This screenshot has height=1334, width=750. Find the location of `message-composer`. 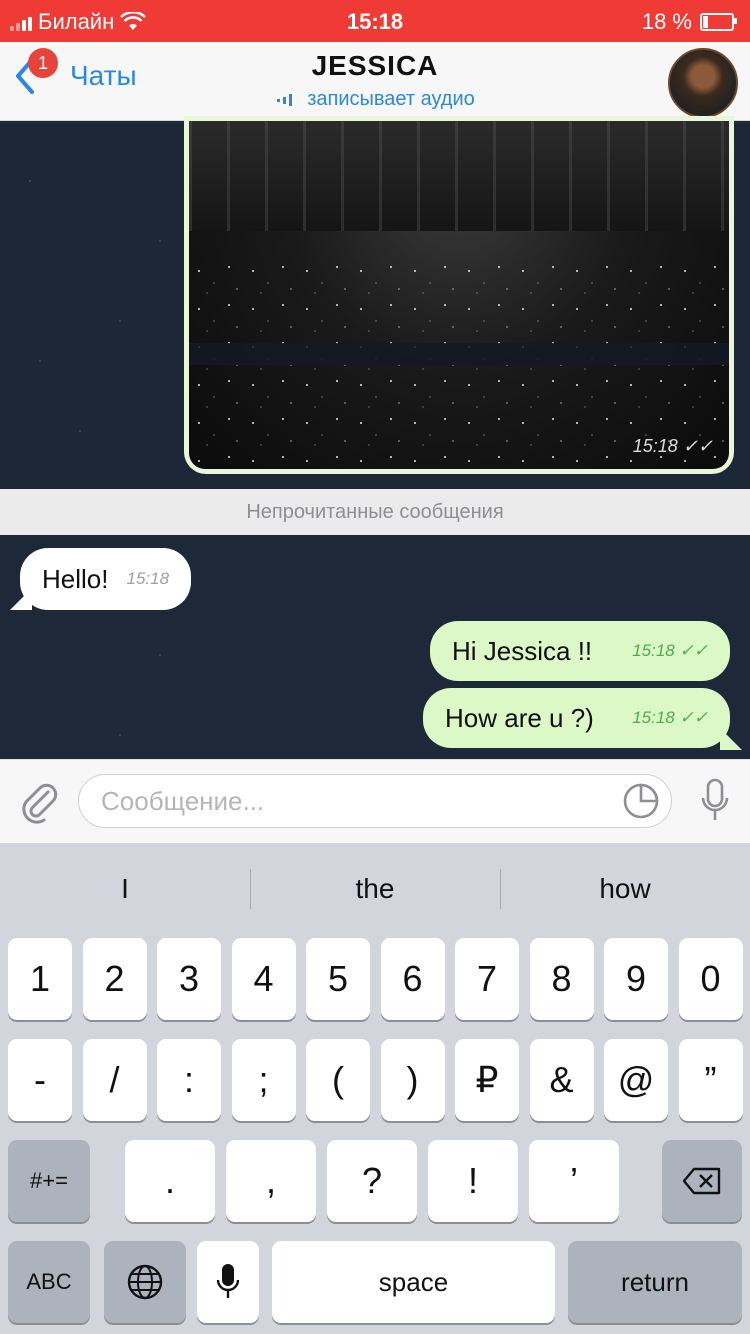

message-composer is located at coordinates (375, 801).